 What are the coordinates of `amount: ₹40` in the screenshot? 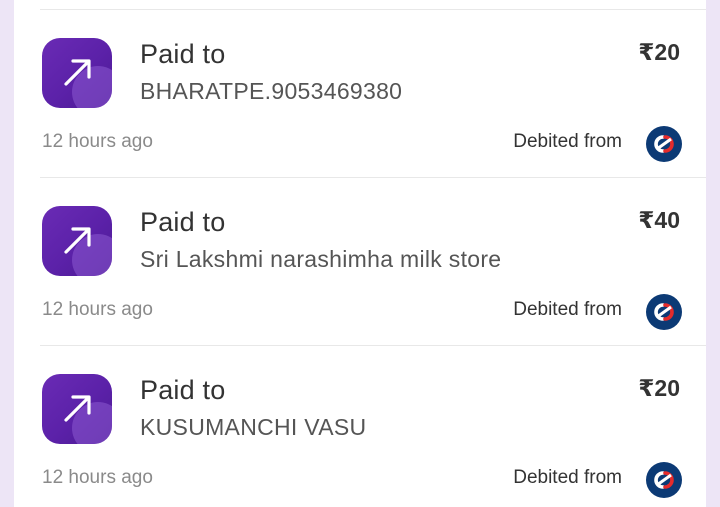 It's located at (659, 220).